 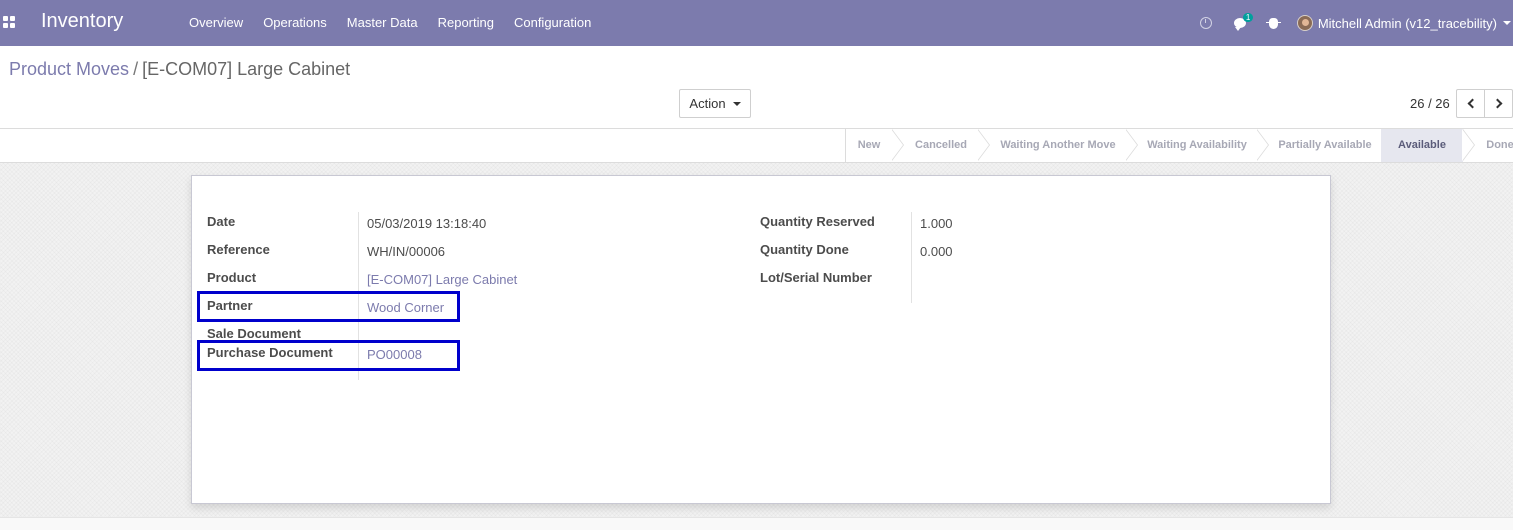 I want to click on lot-serial-label: Lot/Serial Number, so click(x=816, y=277).